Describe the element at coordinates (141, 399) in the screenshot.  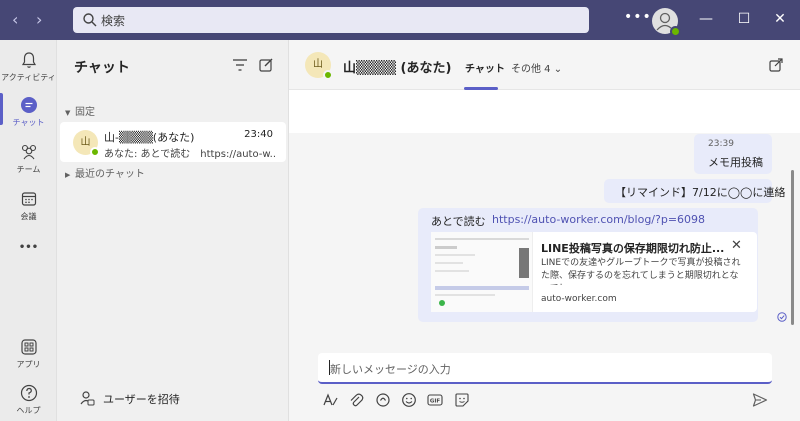
I see `invite-label: ユーザーを招待` at that location.